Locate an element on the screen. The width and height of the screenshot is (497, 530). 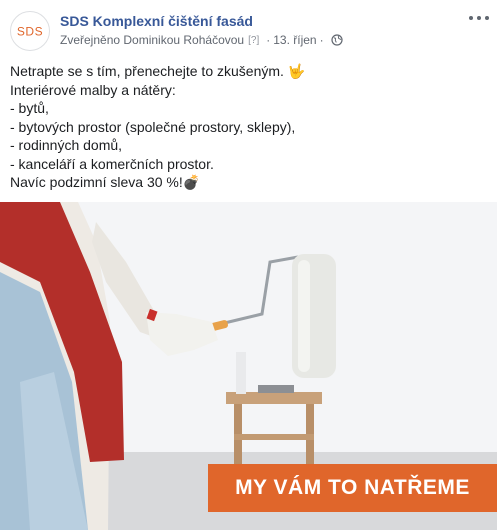
post-date: 13. říjen is located at coordinates (294, 40).